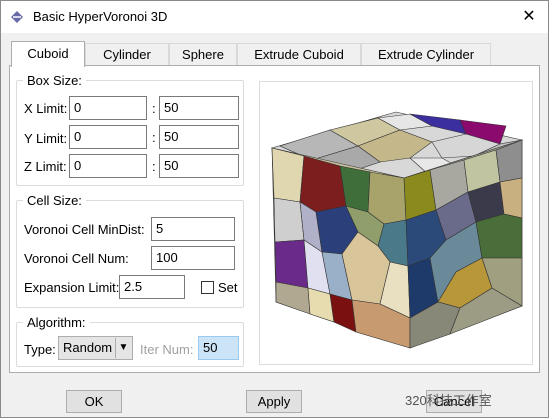 The image size is (549, 418). I want to click on min-dist-label: Voronoi Cell MinDist:, so click(84, 229).